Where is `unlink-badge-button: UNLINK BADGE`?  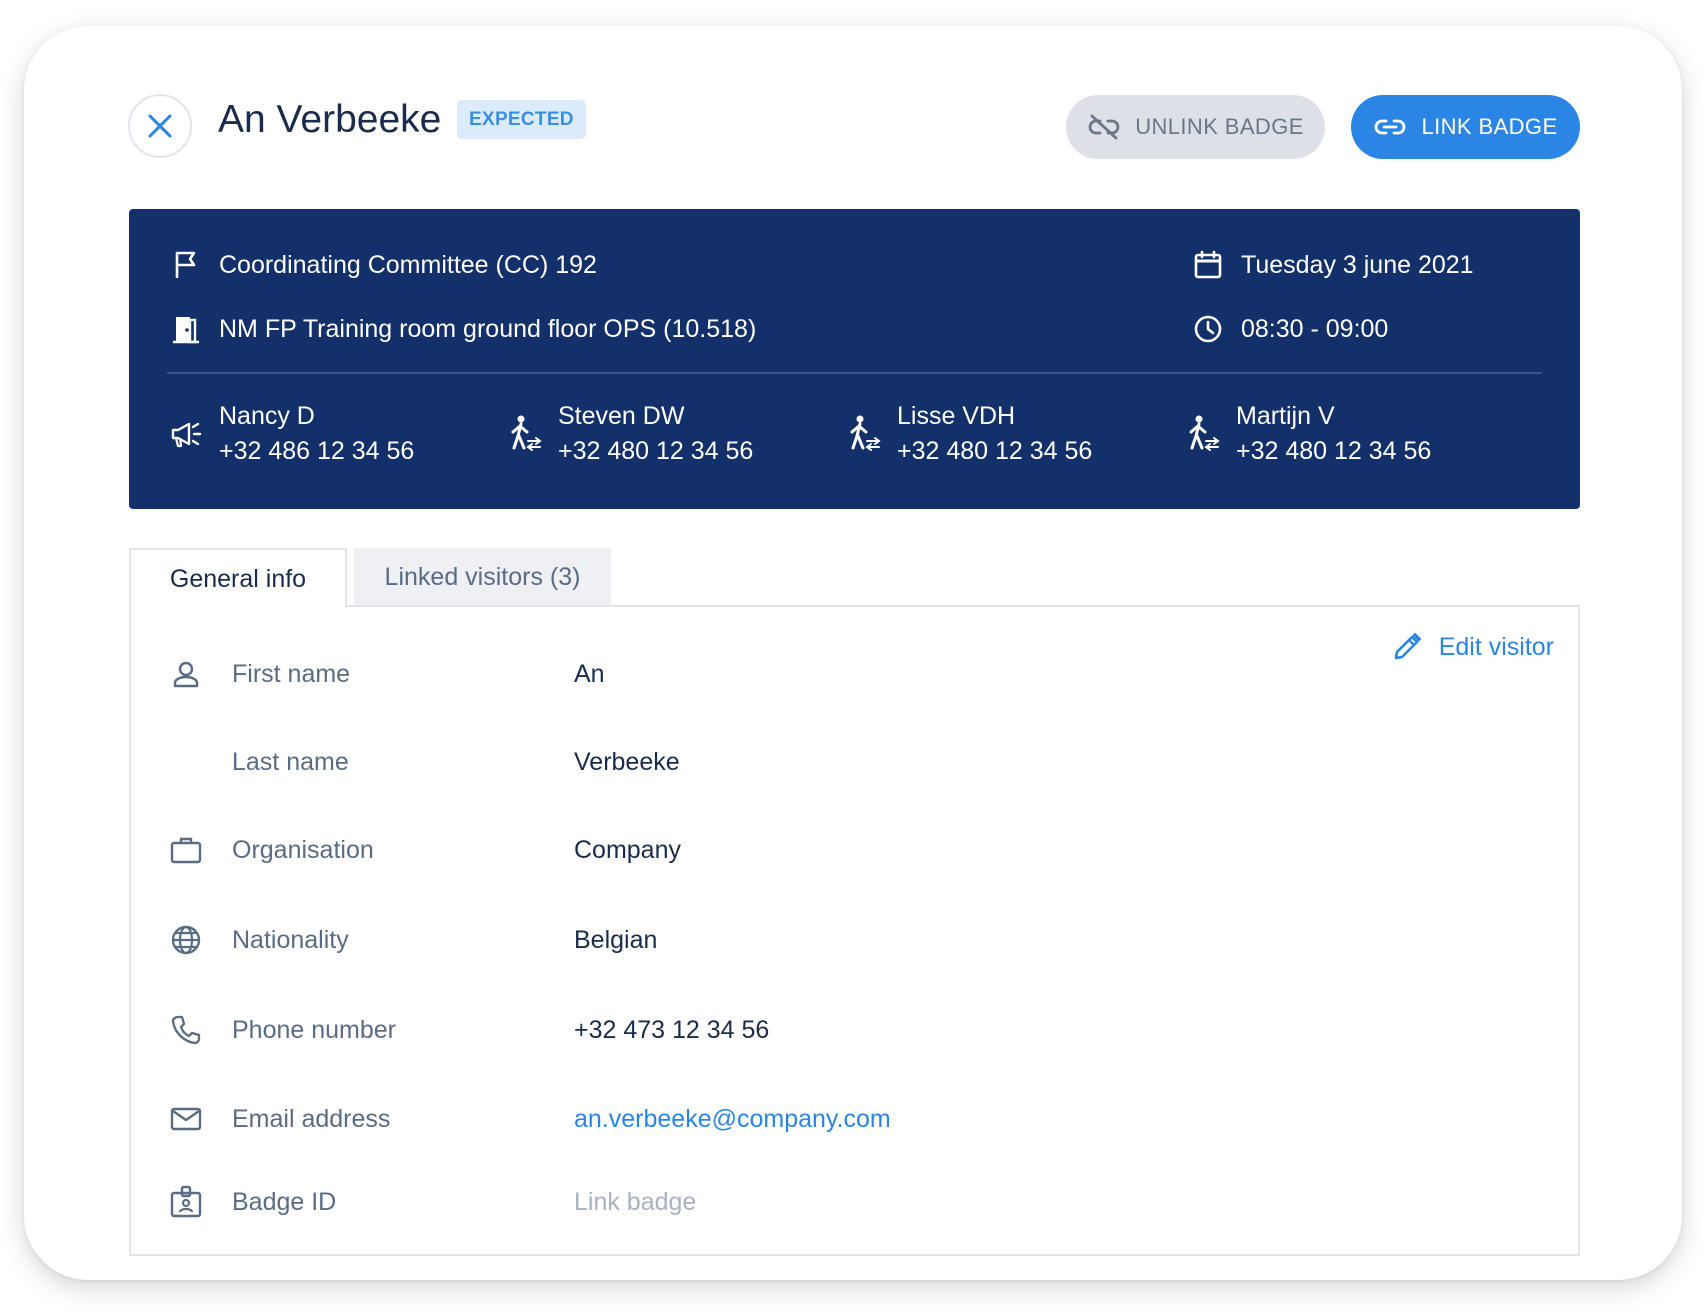
unlink-badge-button: UNLINK BADGE is located at coordinates (1195, 127).